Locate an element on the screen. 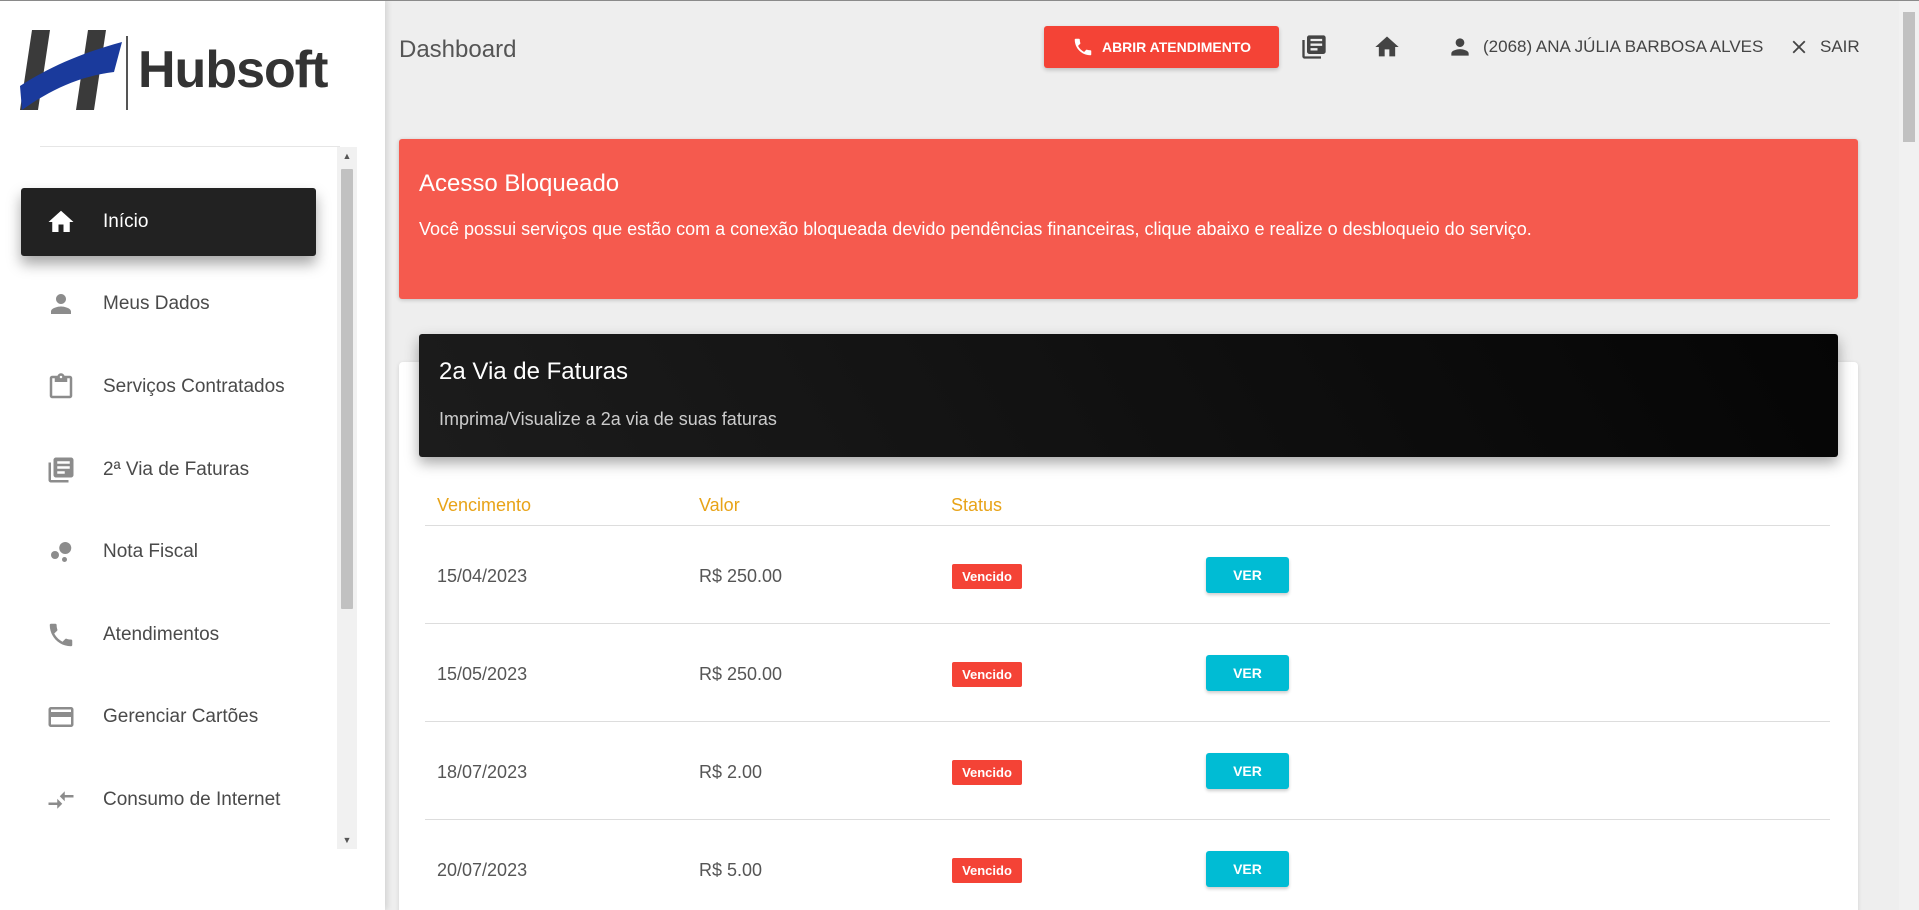 The image size is (1919, 910). sidebar-item-gerenciar-cartoes: Gerenciar Cartões is located at coordinates (168, 717).